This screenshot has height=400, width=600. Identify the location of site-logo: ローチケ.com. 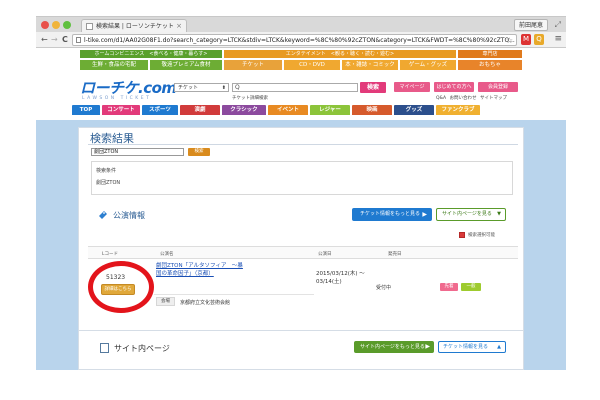
(128, 87).